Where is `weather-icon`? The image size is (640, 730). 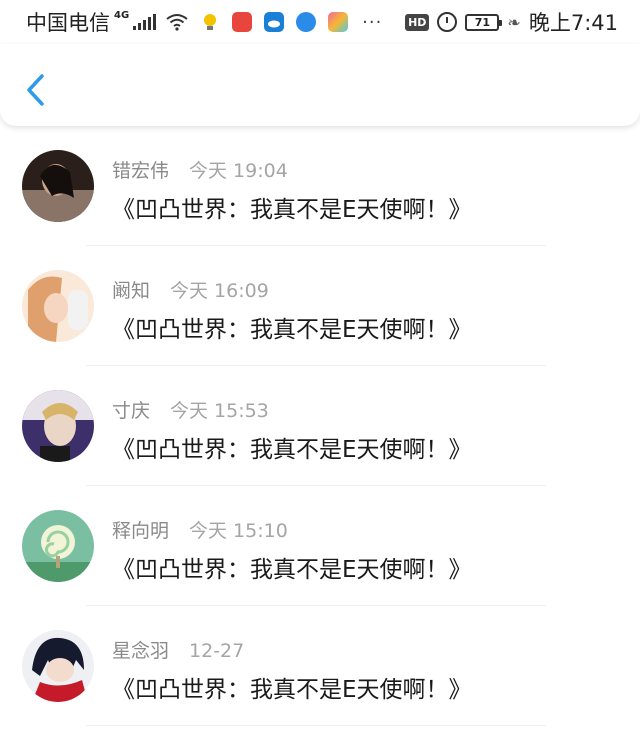 weather-icon is located at coordinates (274, 22).